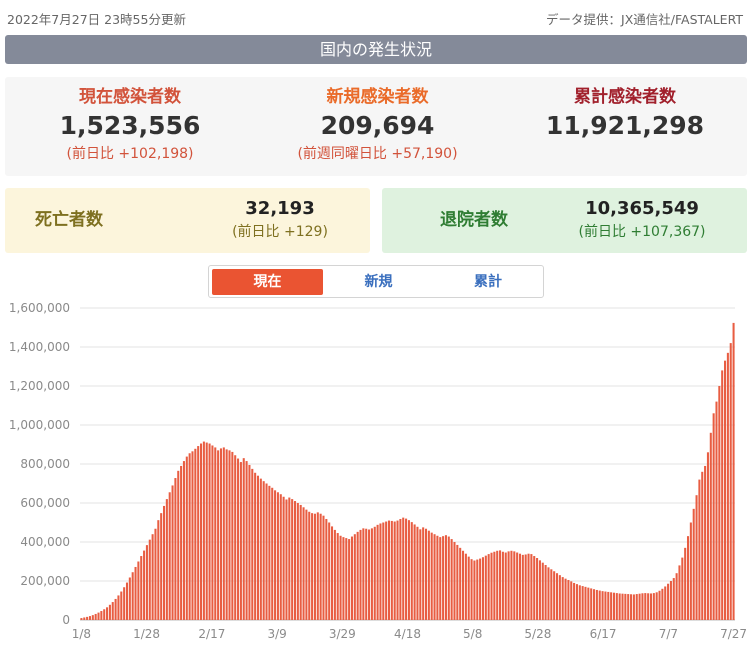 The width and height of the screenshot is (748, 650). What do you see at coordinates (130, 125) in the screenshot?
I see `current-cases-stat: 現在感染者数 1,523,556 (前日比 +102,198)` at bounding box center [130, 125].